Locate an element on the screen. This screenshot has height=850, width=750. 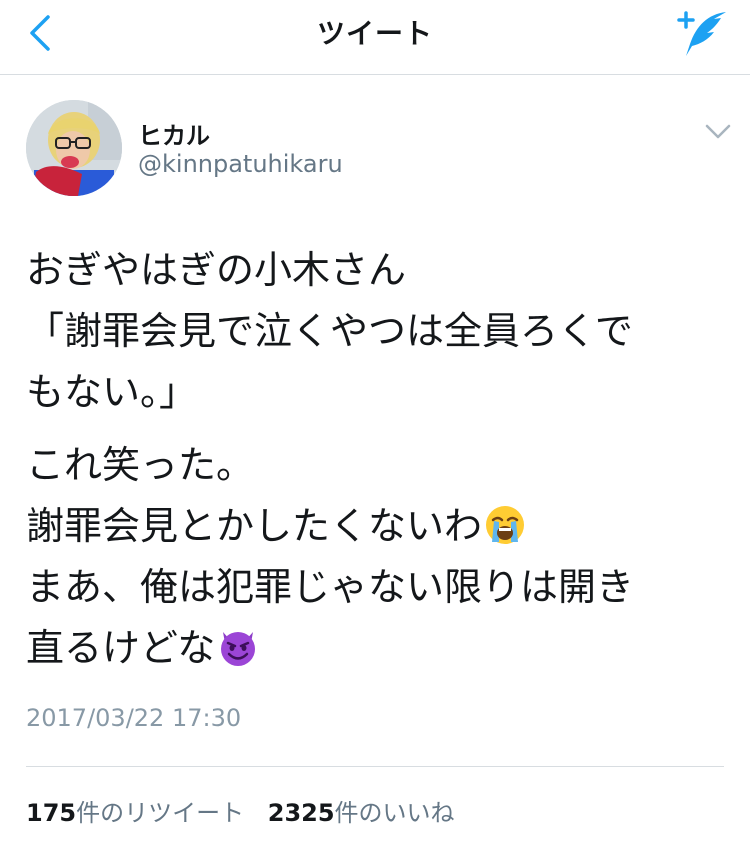
tweet-timestamp: 2017/03/22 17:30 is located at coordinates (134, 718).